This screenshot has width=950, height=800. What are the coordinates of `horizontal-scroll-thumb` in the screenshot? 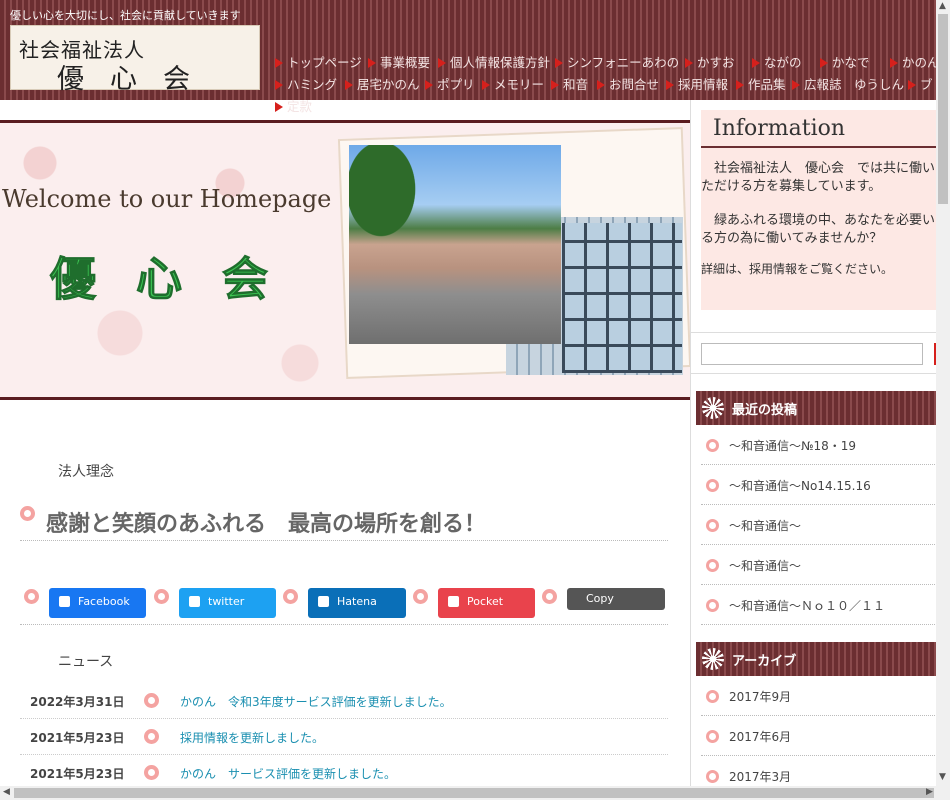 It's located at (474, 793).